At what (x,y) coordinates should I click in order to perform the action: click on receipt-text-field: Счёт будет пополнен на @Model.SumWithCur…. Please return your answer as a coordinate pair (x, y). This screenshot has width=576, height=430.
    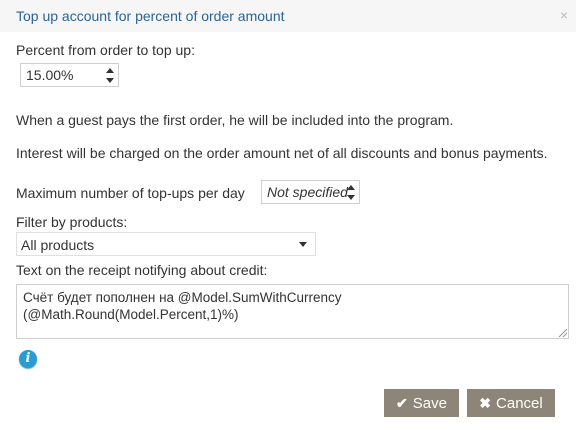
    Looking at the image, I should click on (292, 311).